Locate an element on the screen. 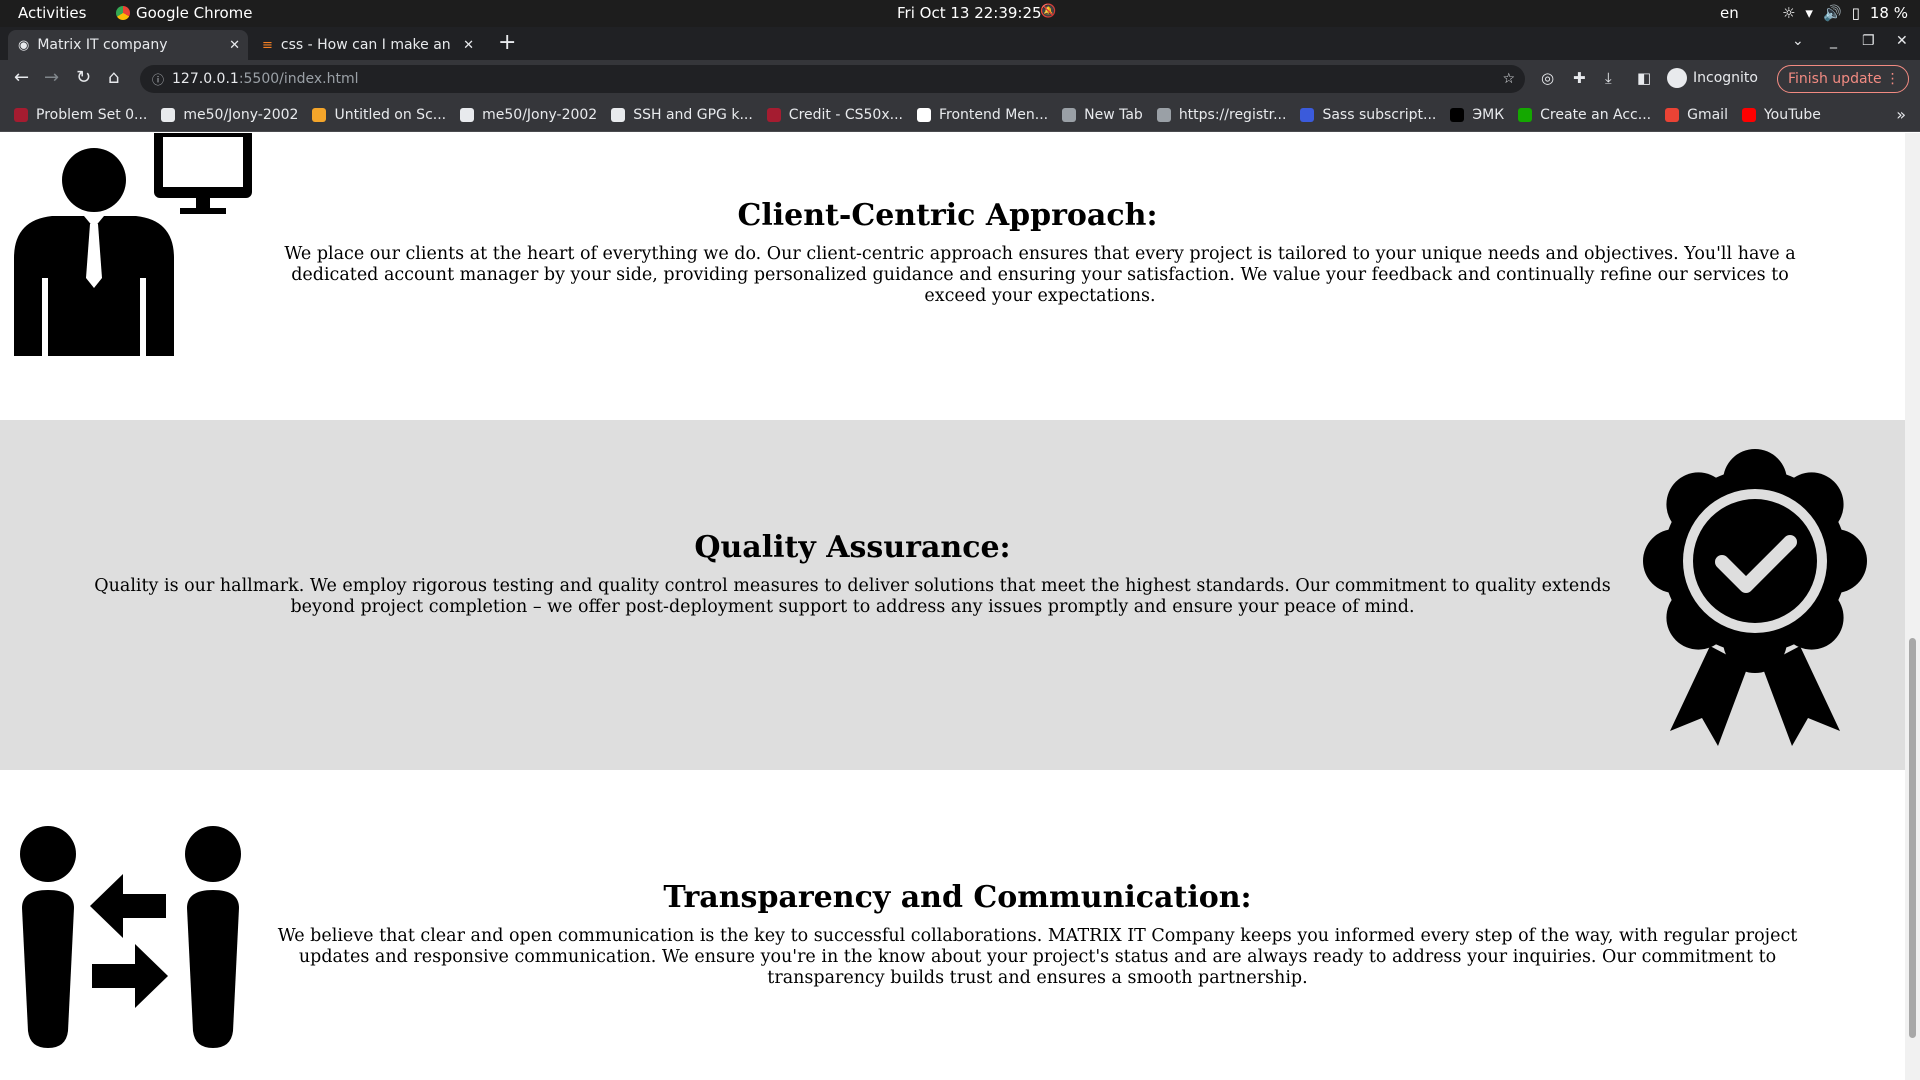 Image resolution: width=1920 pixels, height=1080 pixels. more-bookmarks-icon: » is located at coordinates (1901, 114).